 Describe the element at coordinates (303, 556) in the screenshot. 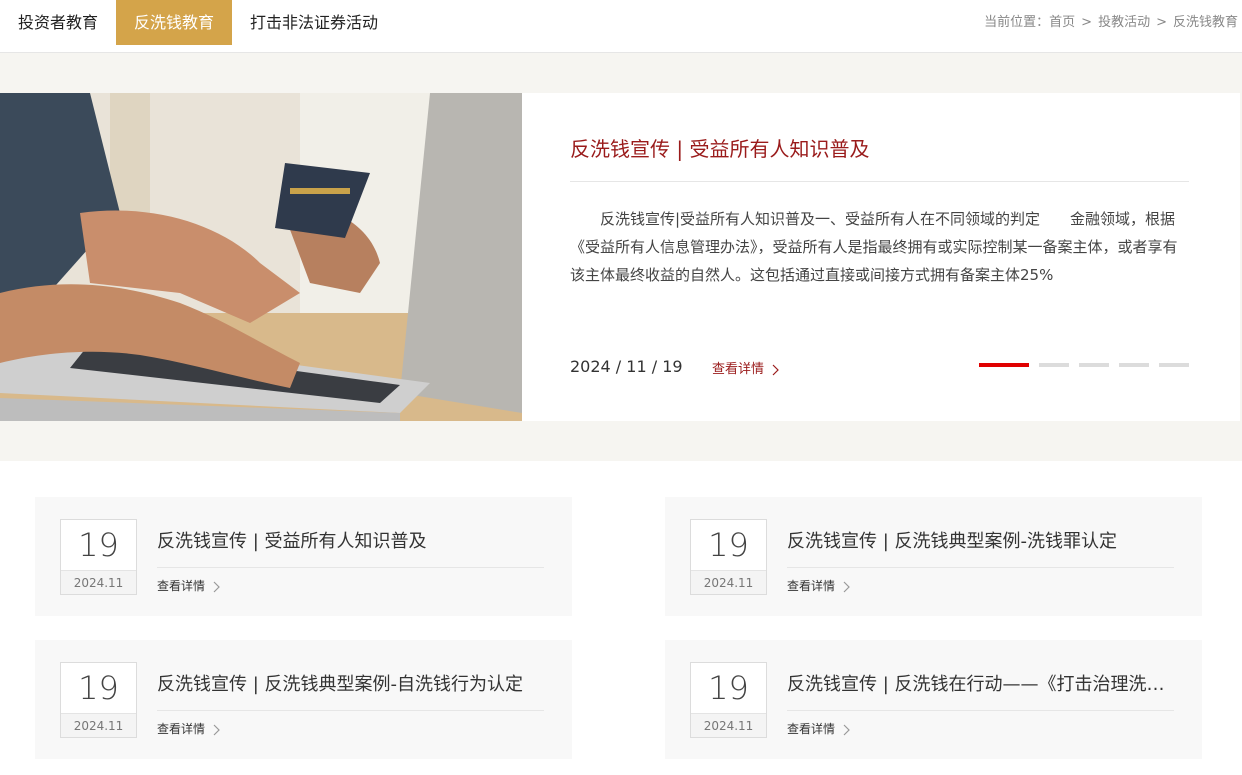

I see `news-card: 19 2024.11 反洗钱宣传 | 受益所有人知识普及 查看详情` at that location.